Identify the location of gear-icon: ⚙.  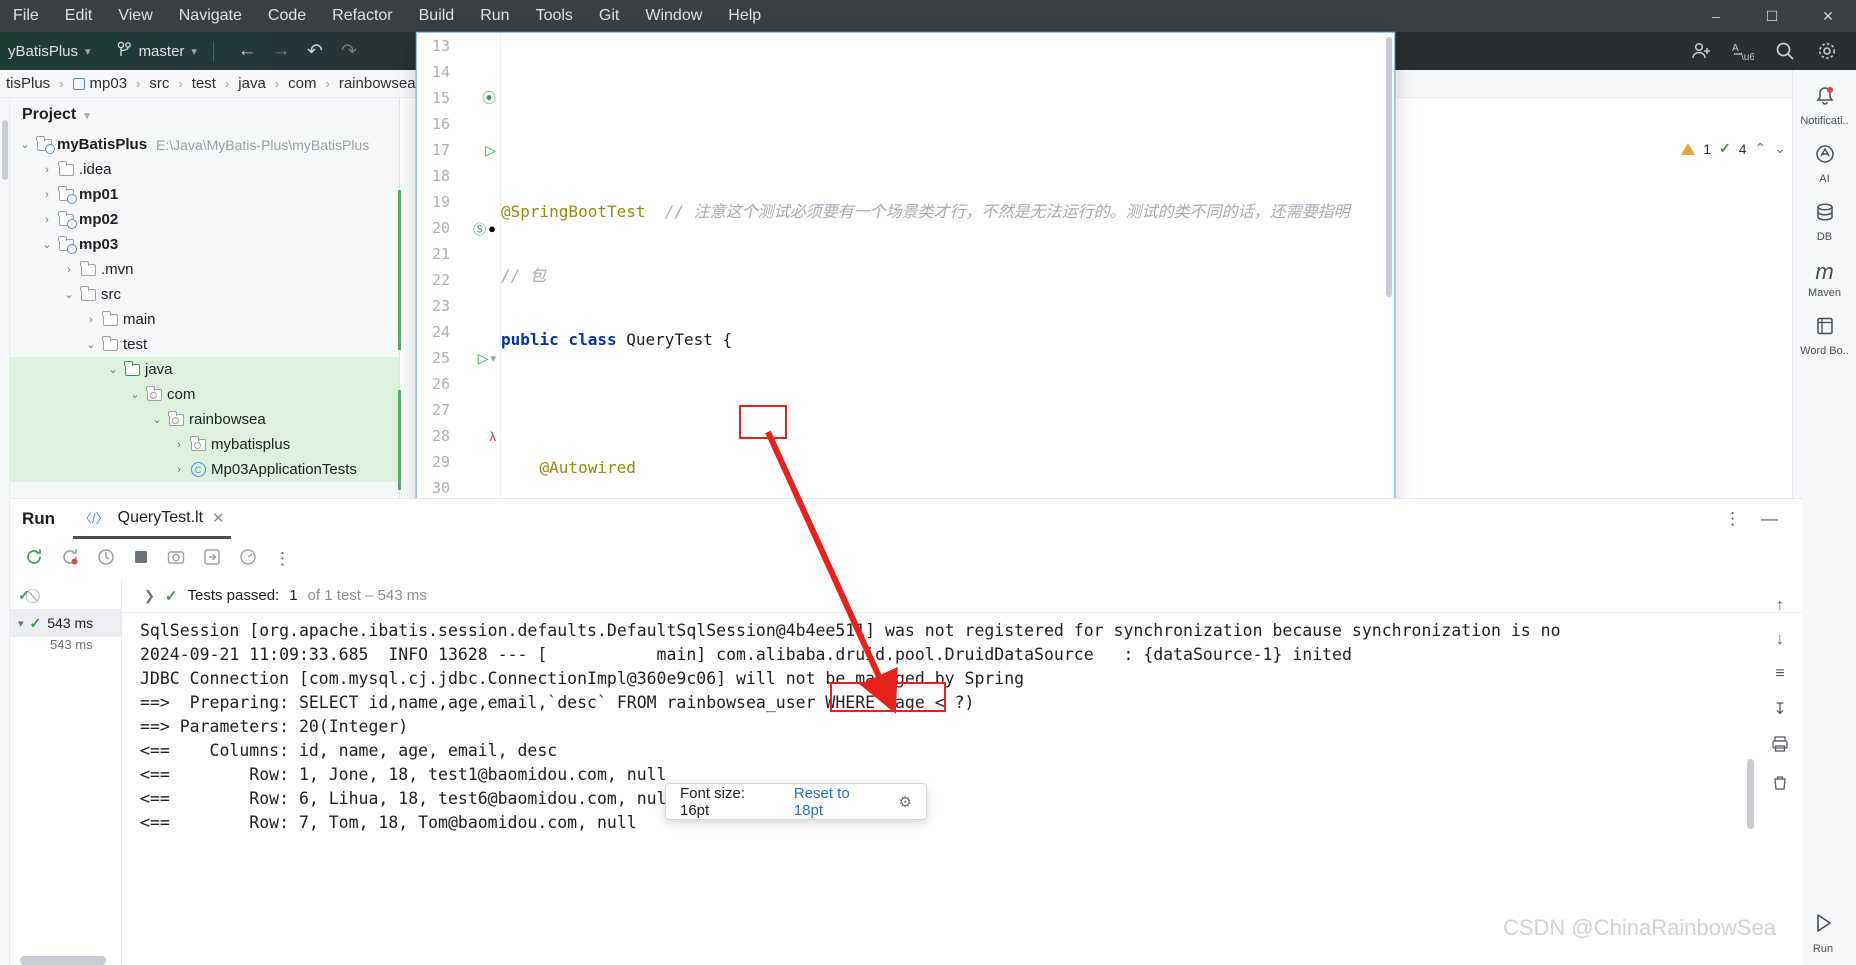
(905, 802).